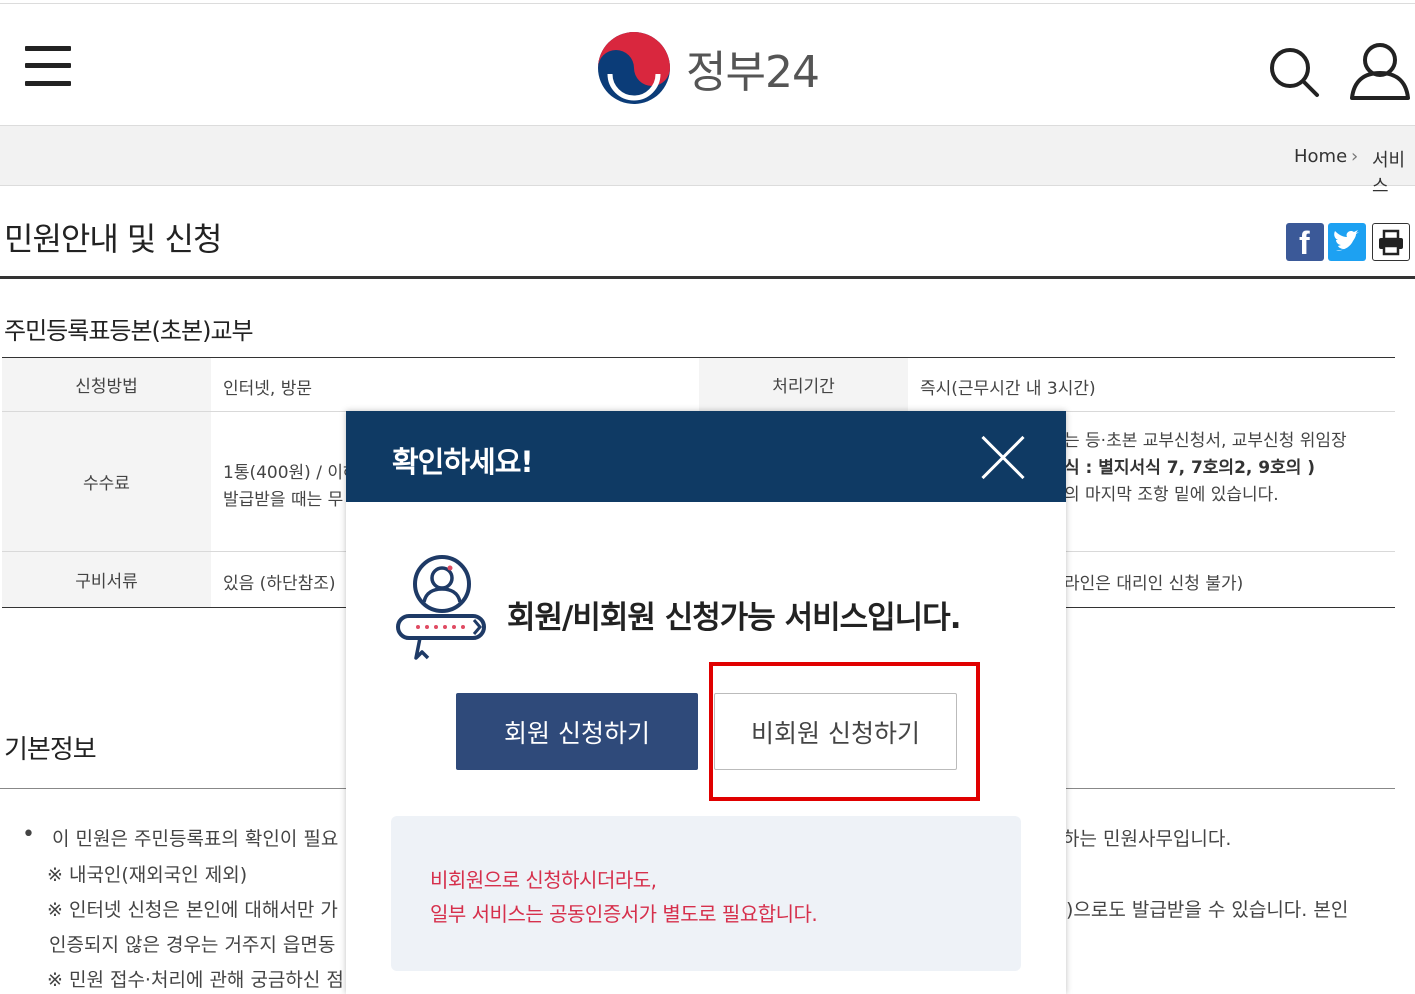  What do you see at coordinates (706, 456) in the screenshot?
I see `modal-header: 확인하세요!` at bounding box center [706, 456].